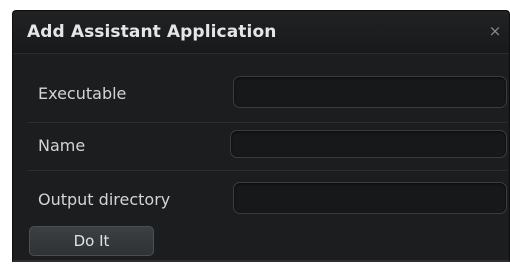 The image size is (510, 268). I want to click on dialog-title: Add Assistant Application, so click(152, 32).